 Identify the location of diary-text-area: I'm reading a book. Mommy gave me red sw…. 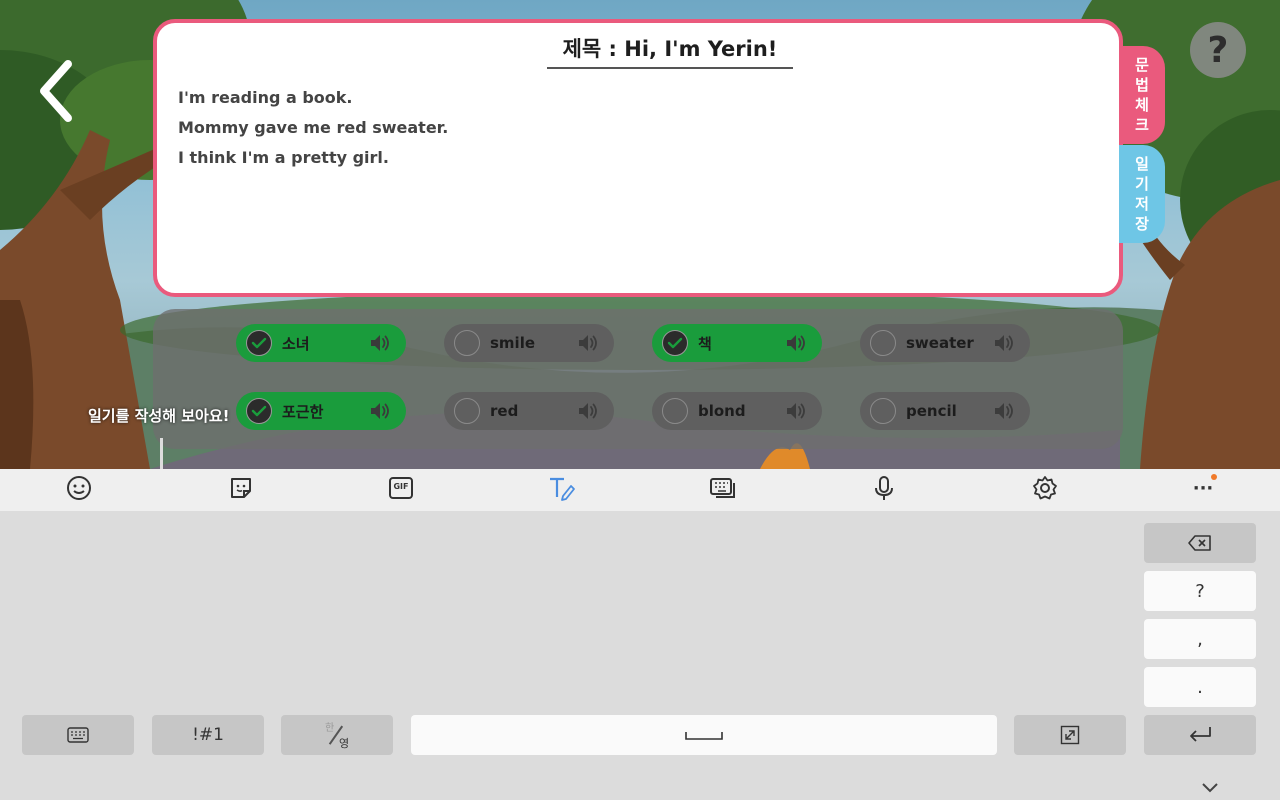
(313, 128).